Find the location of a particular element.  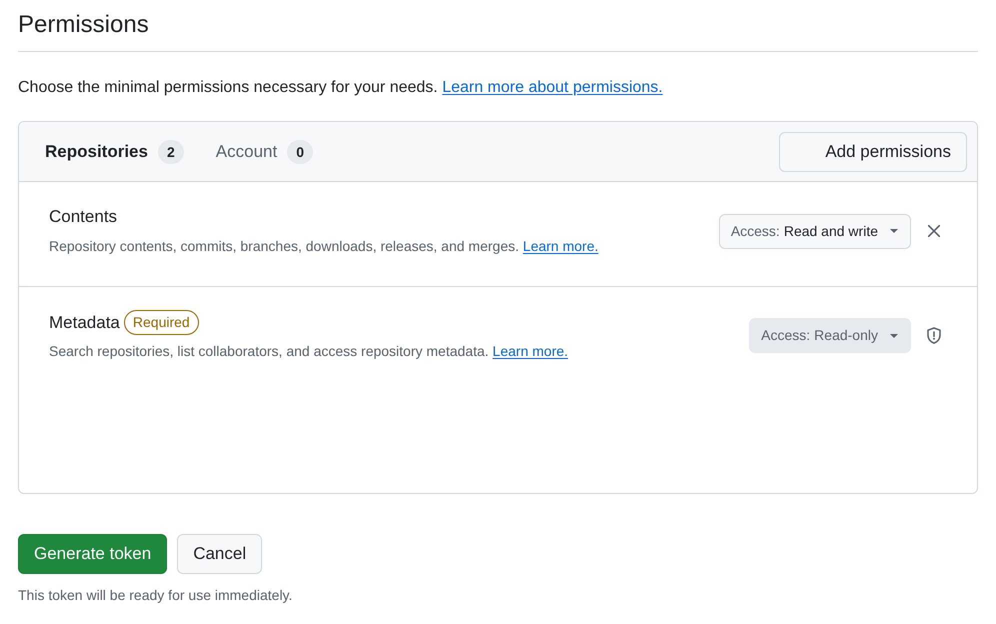

required-label: Required is located at coordinates (161, 322).